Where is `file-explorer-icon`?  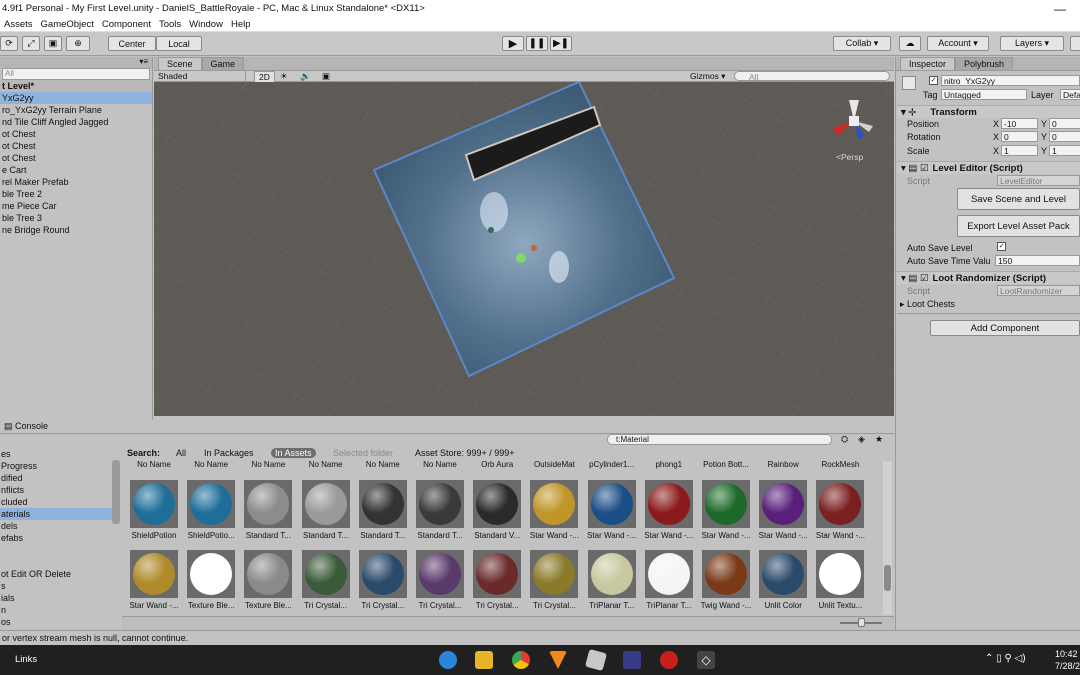
file-explorer-icon is located at coordinates (484, 660).